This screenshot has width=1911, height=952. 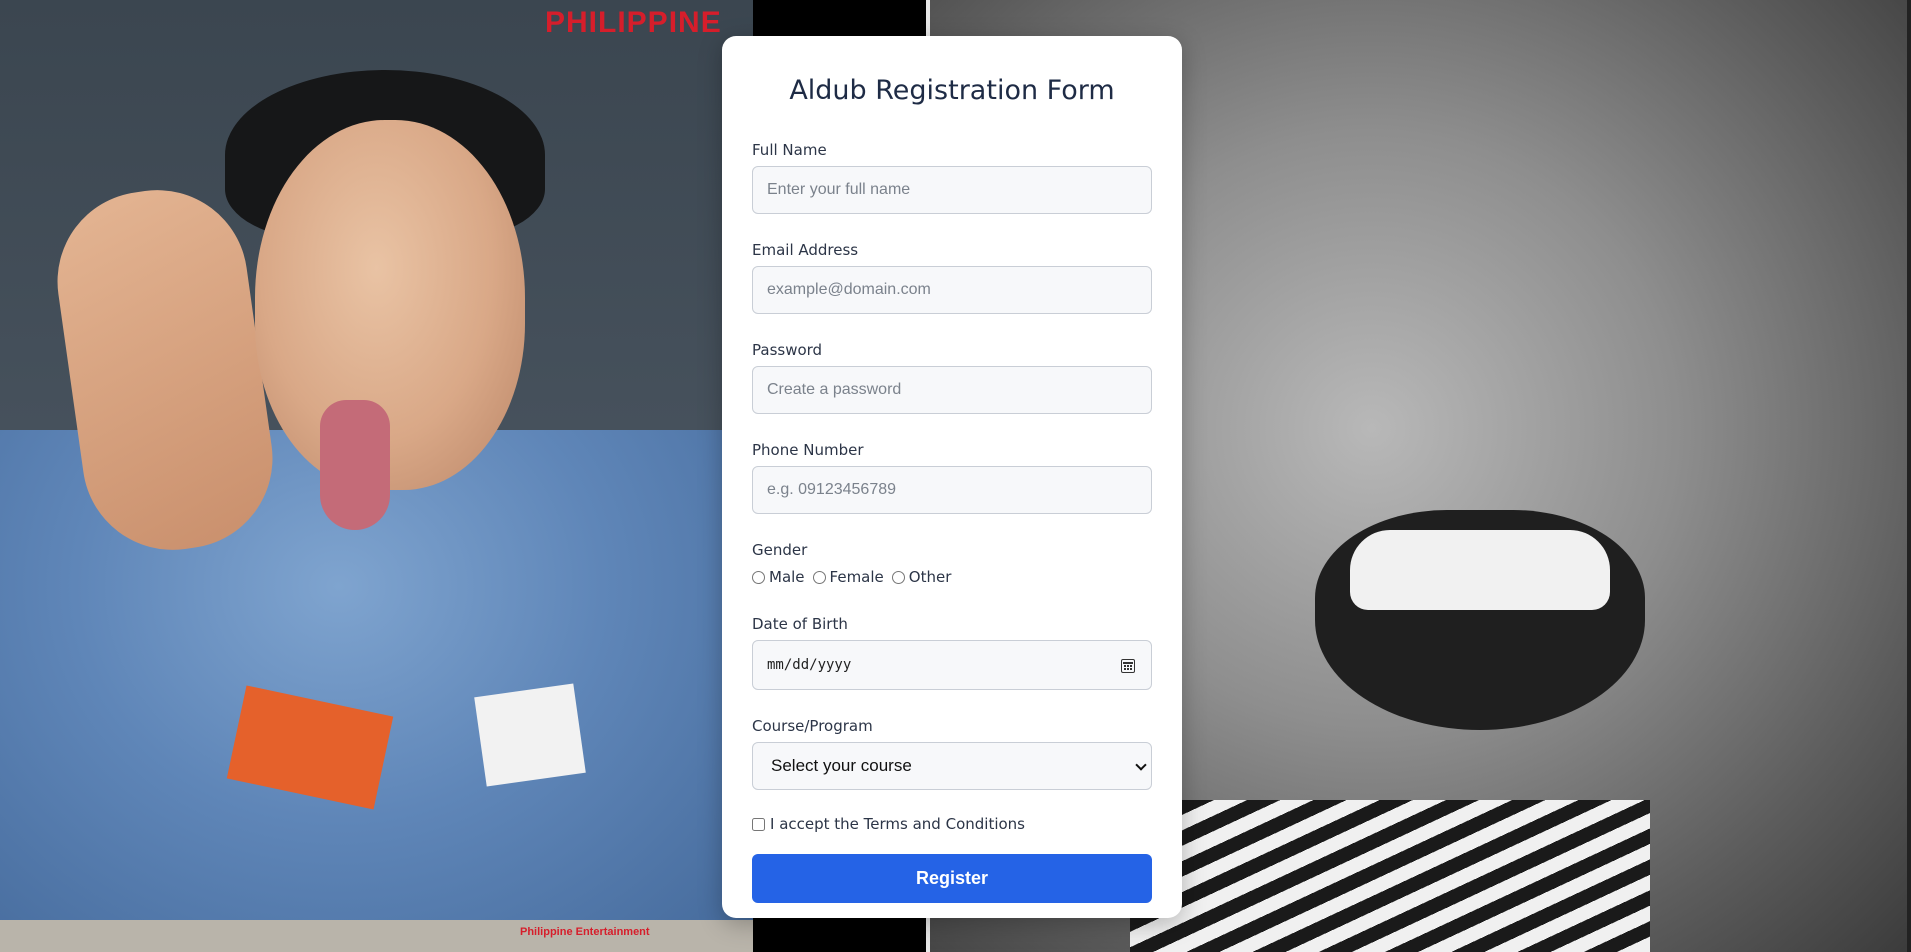 What do you see at coordinates (1480, 570) in the screenshot?
I see `photo-teeth` at bounding box center [1480, 570].